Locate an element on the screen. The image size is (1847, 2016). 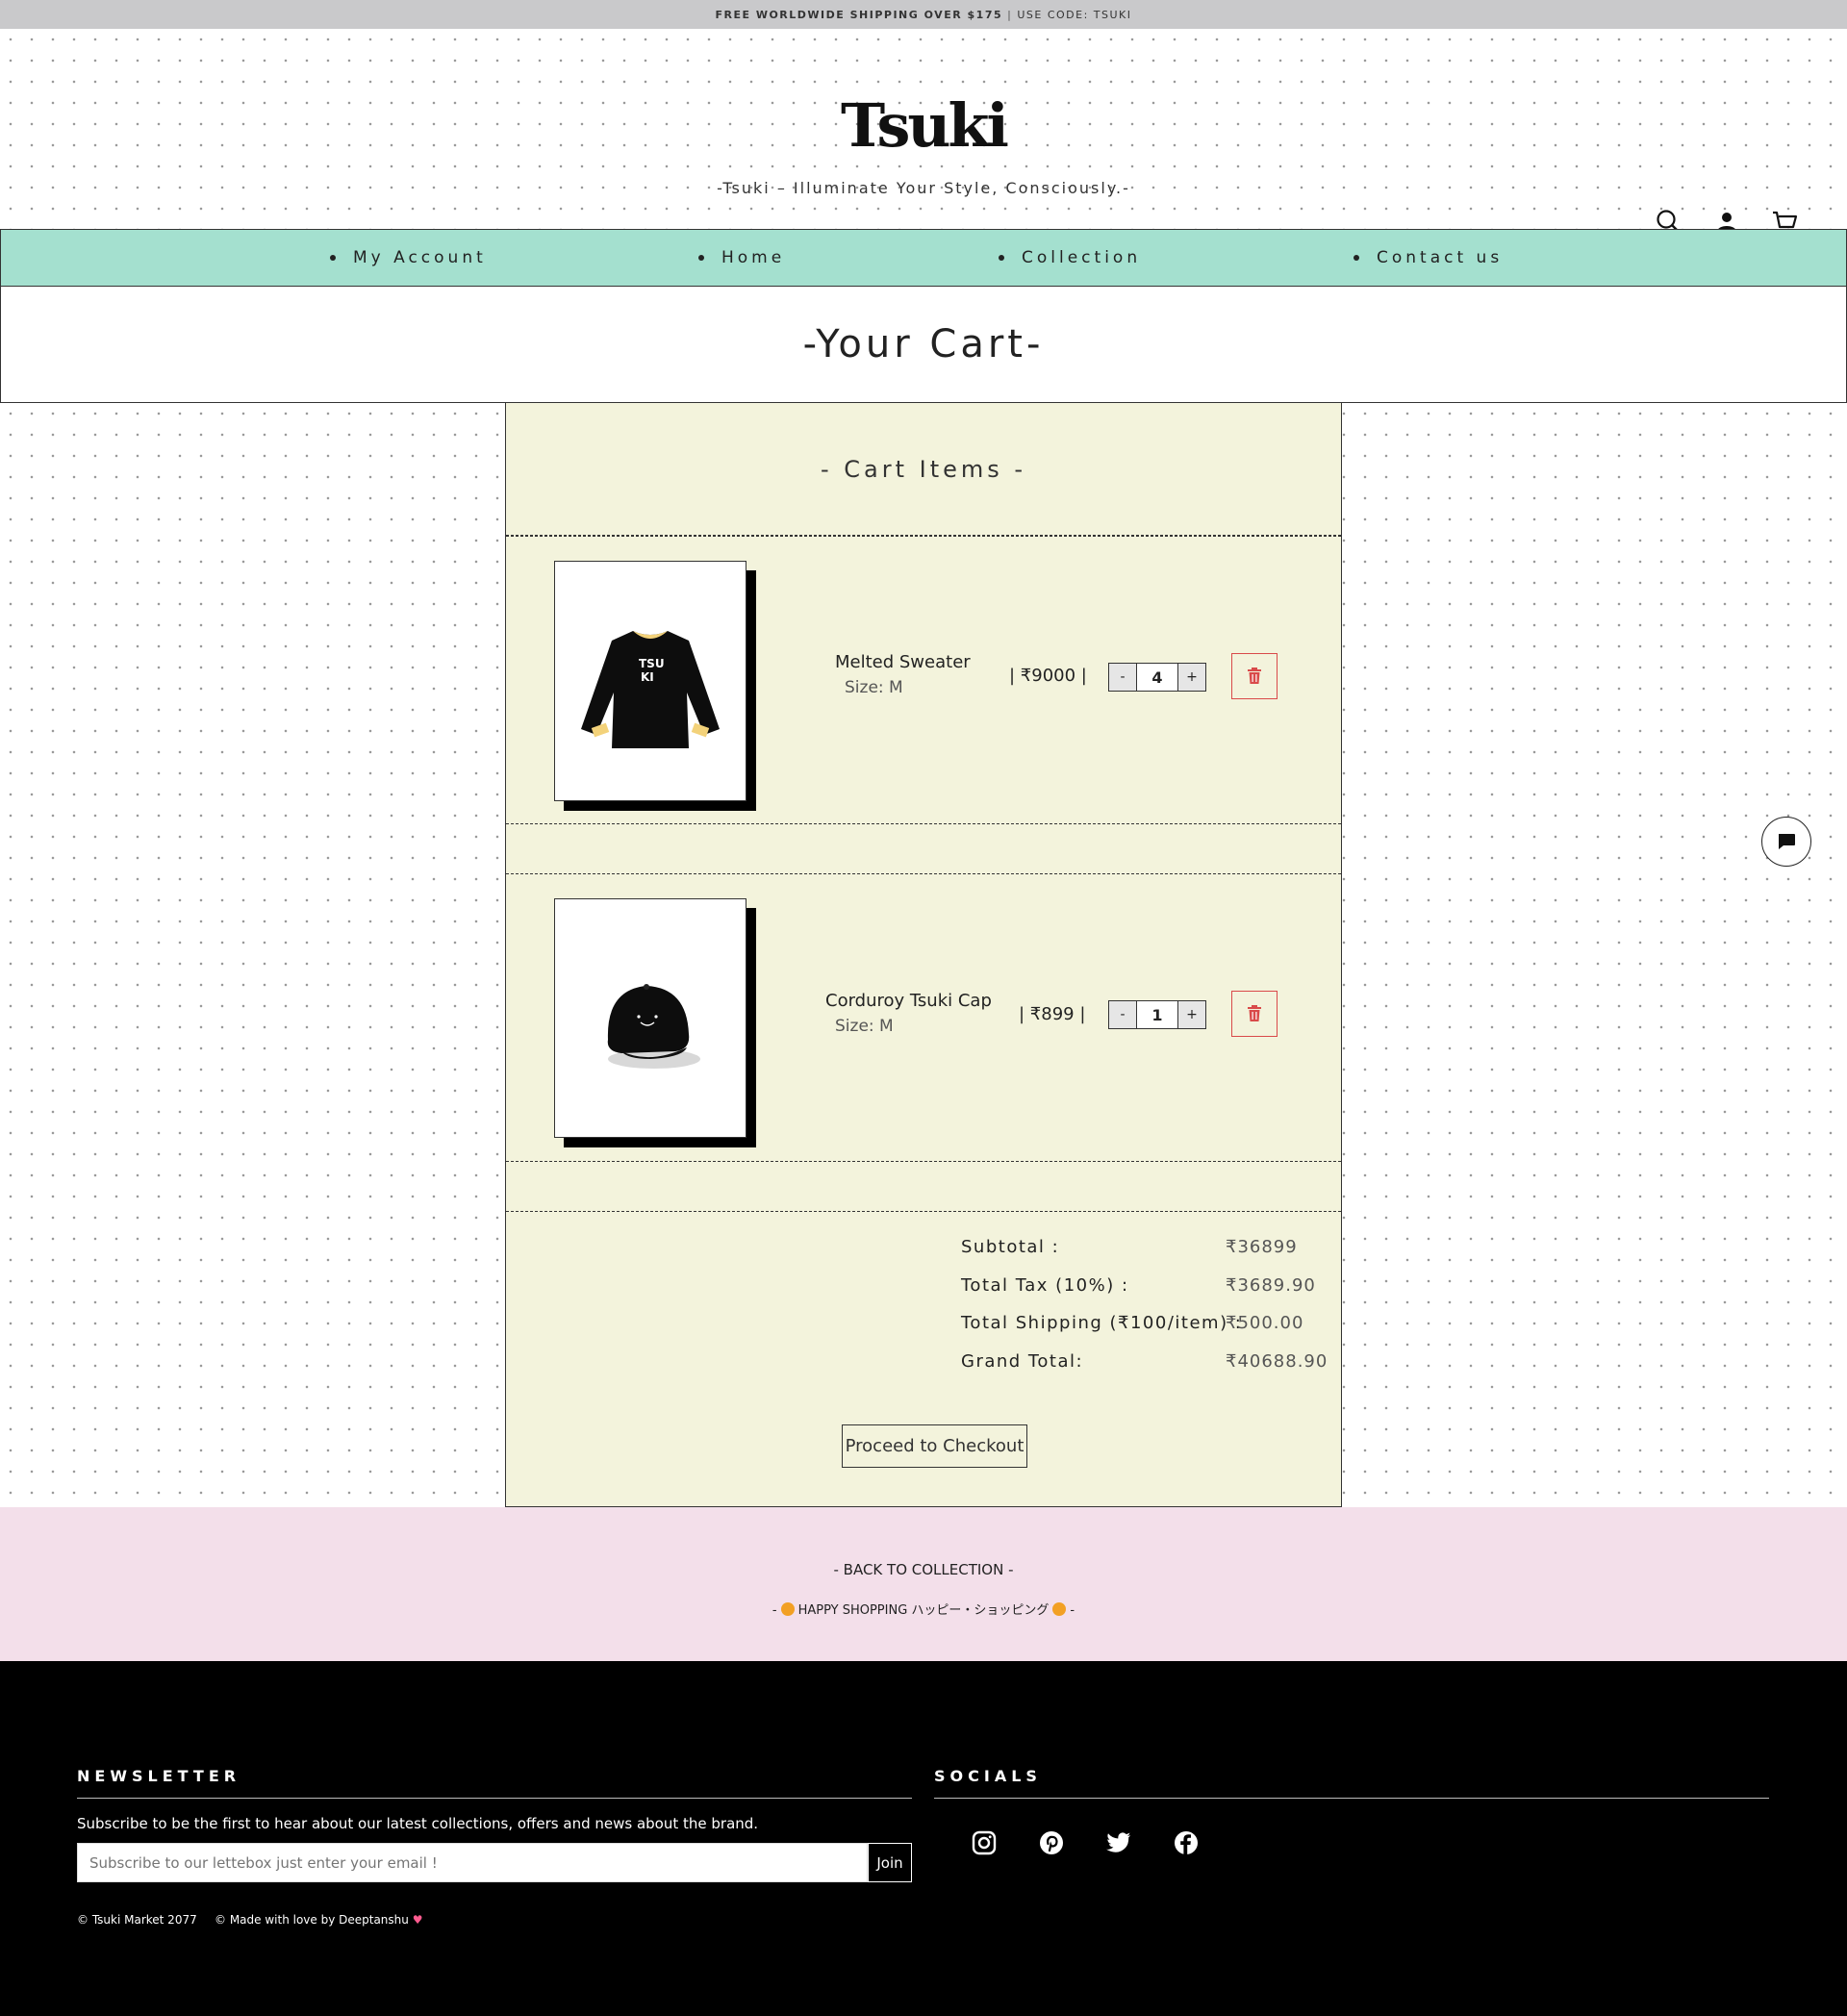
summary-value: ₹36899 is located at coordinates (1262, 1247).